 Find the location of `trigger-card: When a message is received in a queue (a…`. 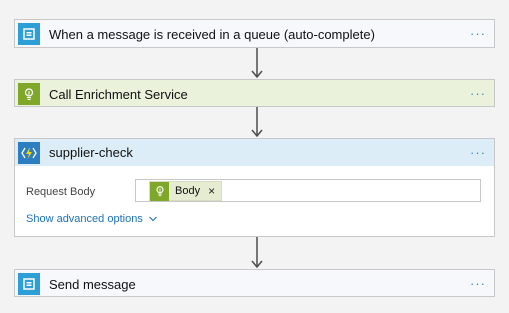

trigger-card: When a message is received in a queue (a… is located at coordinates (254, 33).